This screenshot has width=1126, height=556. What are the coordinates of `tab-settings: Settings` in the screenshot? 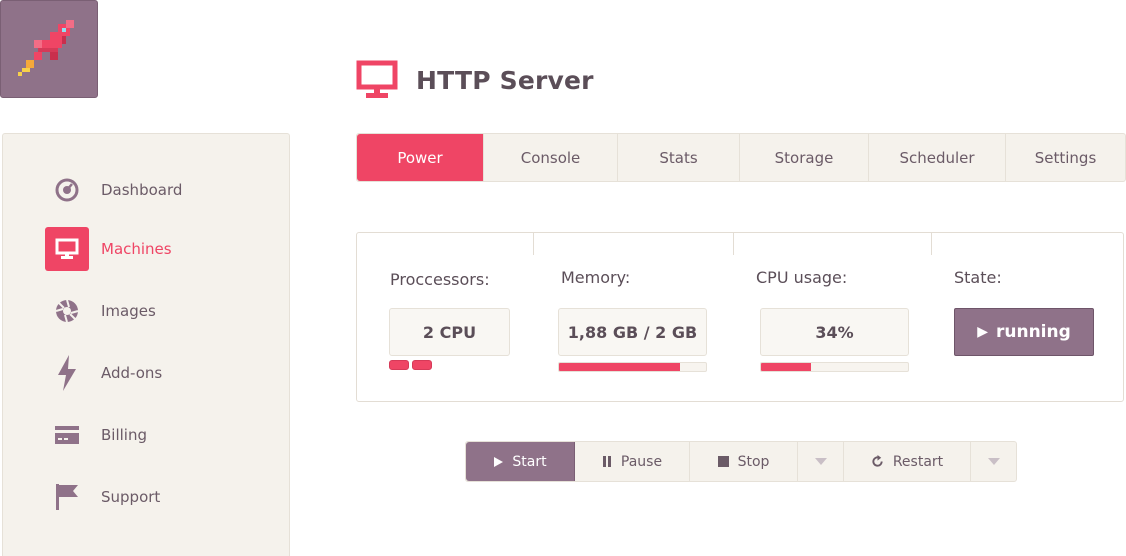 It's located at (1065, 157).